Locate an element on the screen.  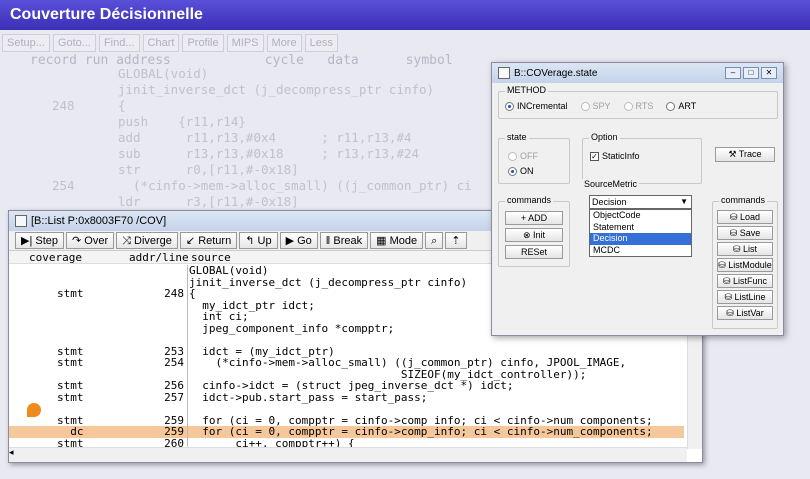
method-label: METHOD is located at coordinates (526, 90).